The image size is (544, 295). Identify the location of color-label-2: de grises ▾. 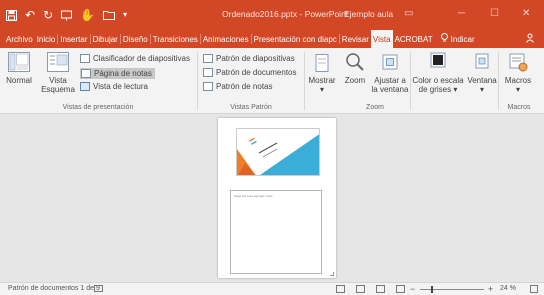
(438, 89).